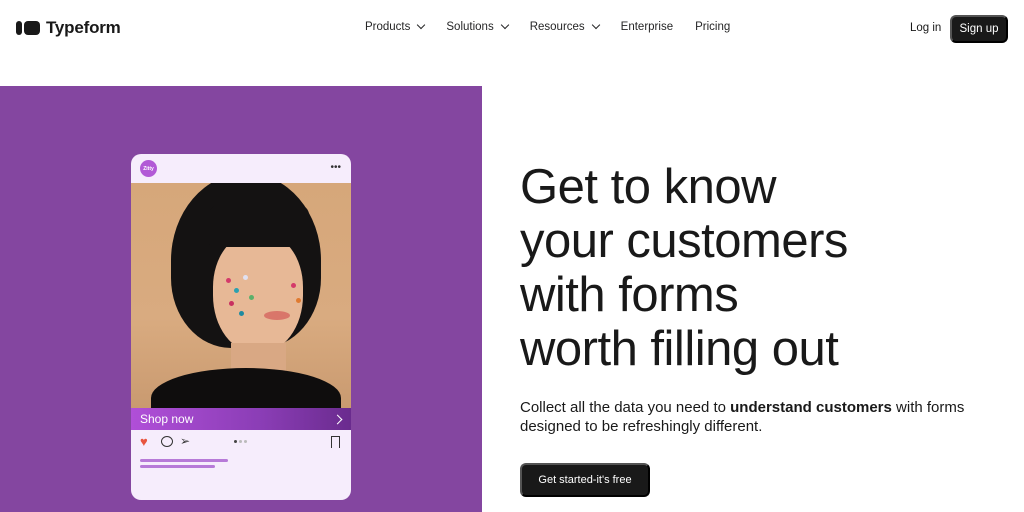  Describe the element at coordinates (235, 441) in the screenshot. I see `carousel-dot-active` at that location.